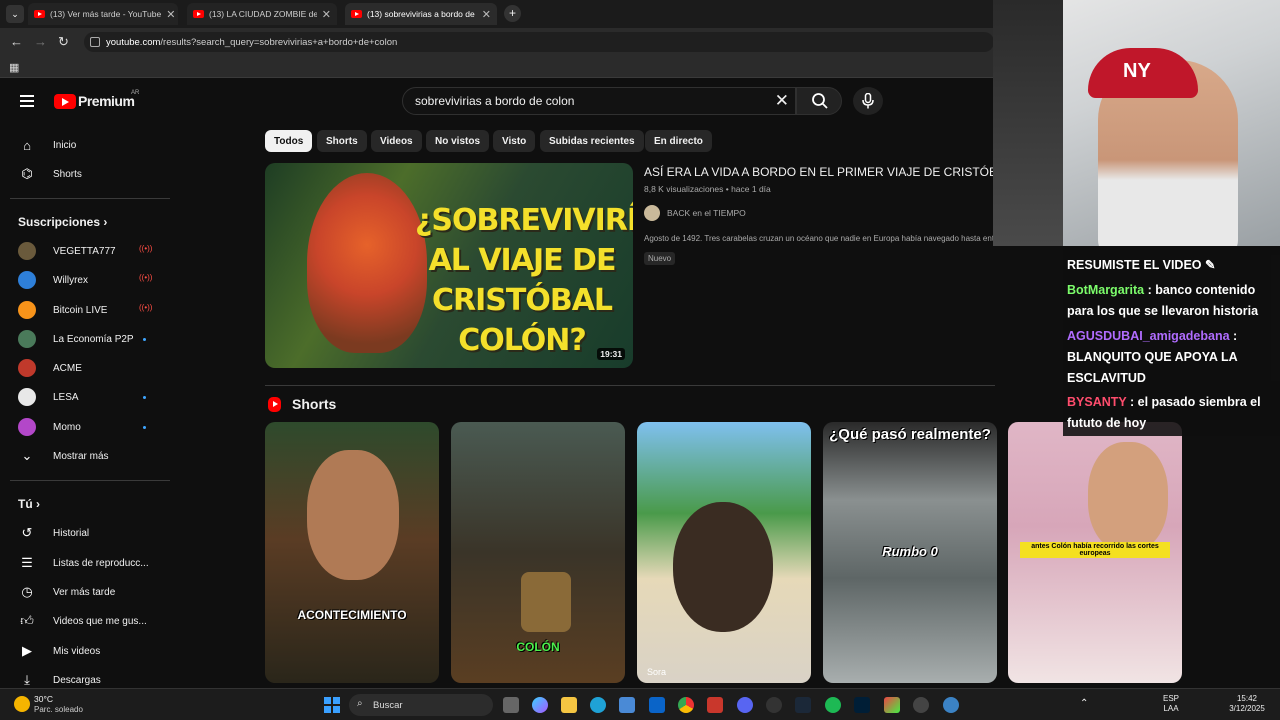 The width and height of the screenshot is (1280, 720). What do you see at coordinates (598, 705) in the screenshot?
I see `edge-icon` at bounding box center [598, 705].